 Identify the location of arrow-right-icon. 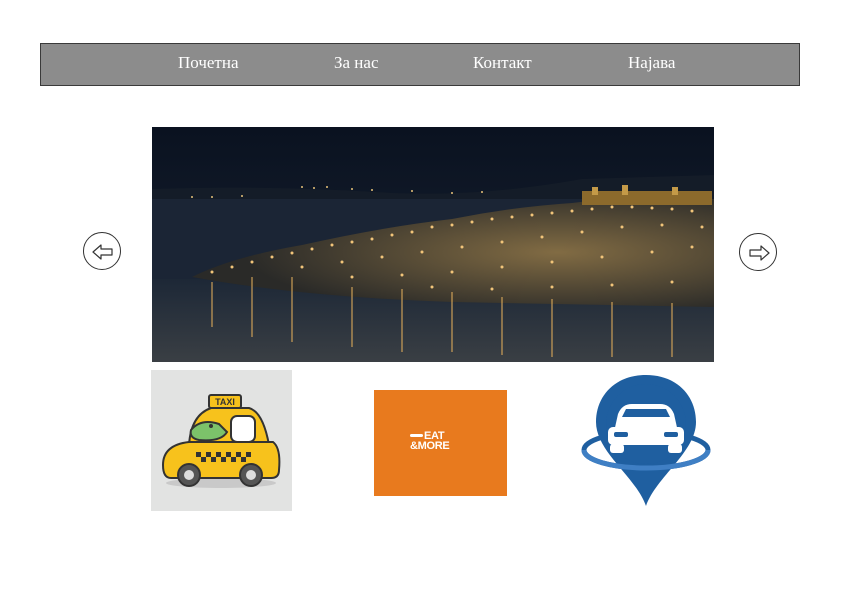
(759, 253).